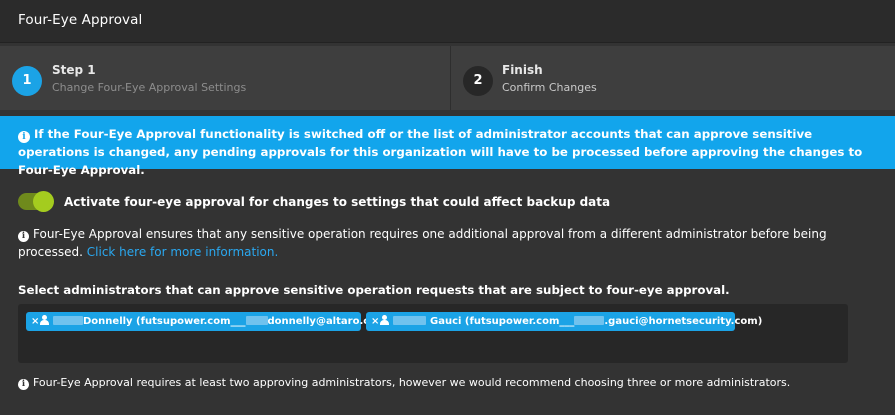 This screenshot has width=895, height=415. I want to click on admin-chip-text-b: .gauci@hornetsecurity.com), so click(683, 321).